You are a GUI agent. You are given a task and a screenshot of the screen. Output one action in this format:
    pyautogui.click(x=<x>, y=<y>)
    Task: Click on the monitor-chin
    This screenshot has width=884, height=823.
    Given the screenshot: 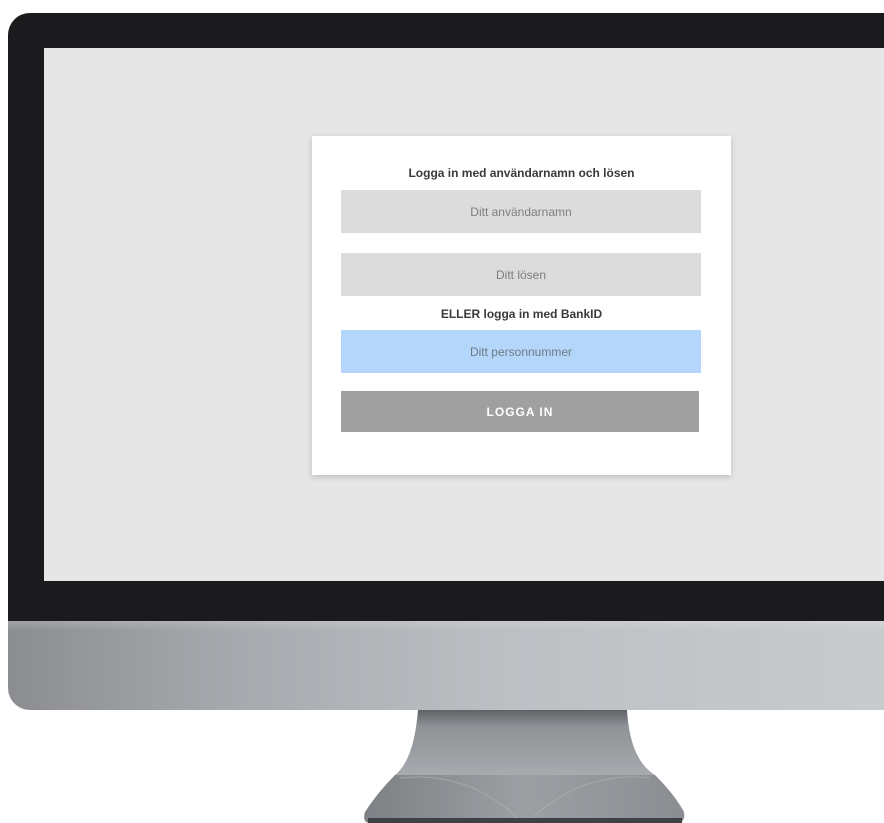 What is the action you would take?
    pyautogui.click(x=446, y=665)
    